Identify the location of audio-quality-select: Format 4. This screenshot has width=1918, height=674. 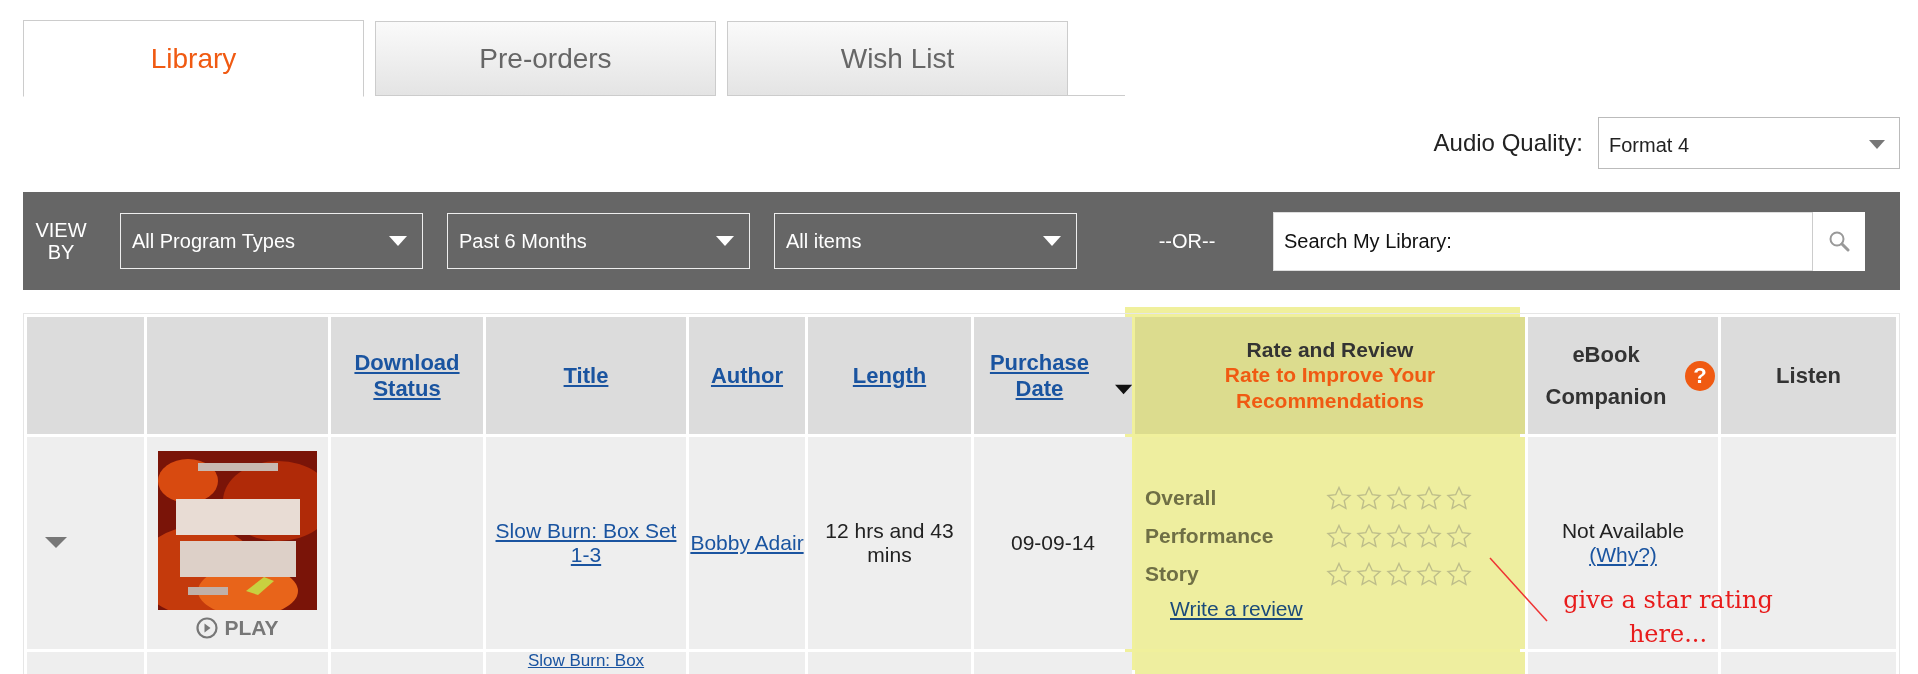
(1749, 143).